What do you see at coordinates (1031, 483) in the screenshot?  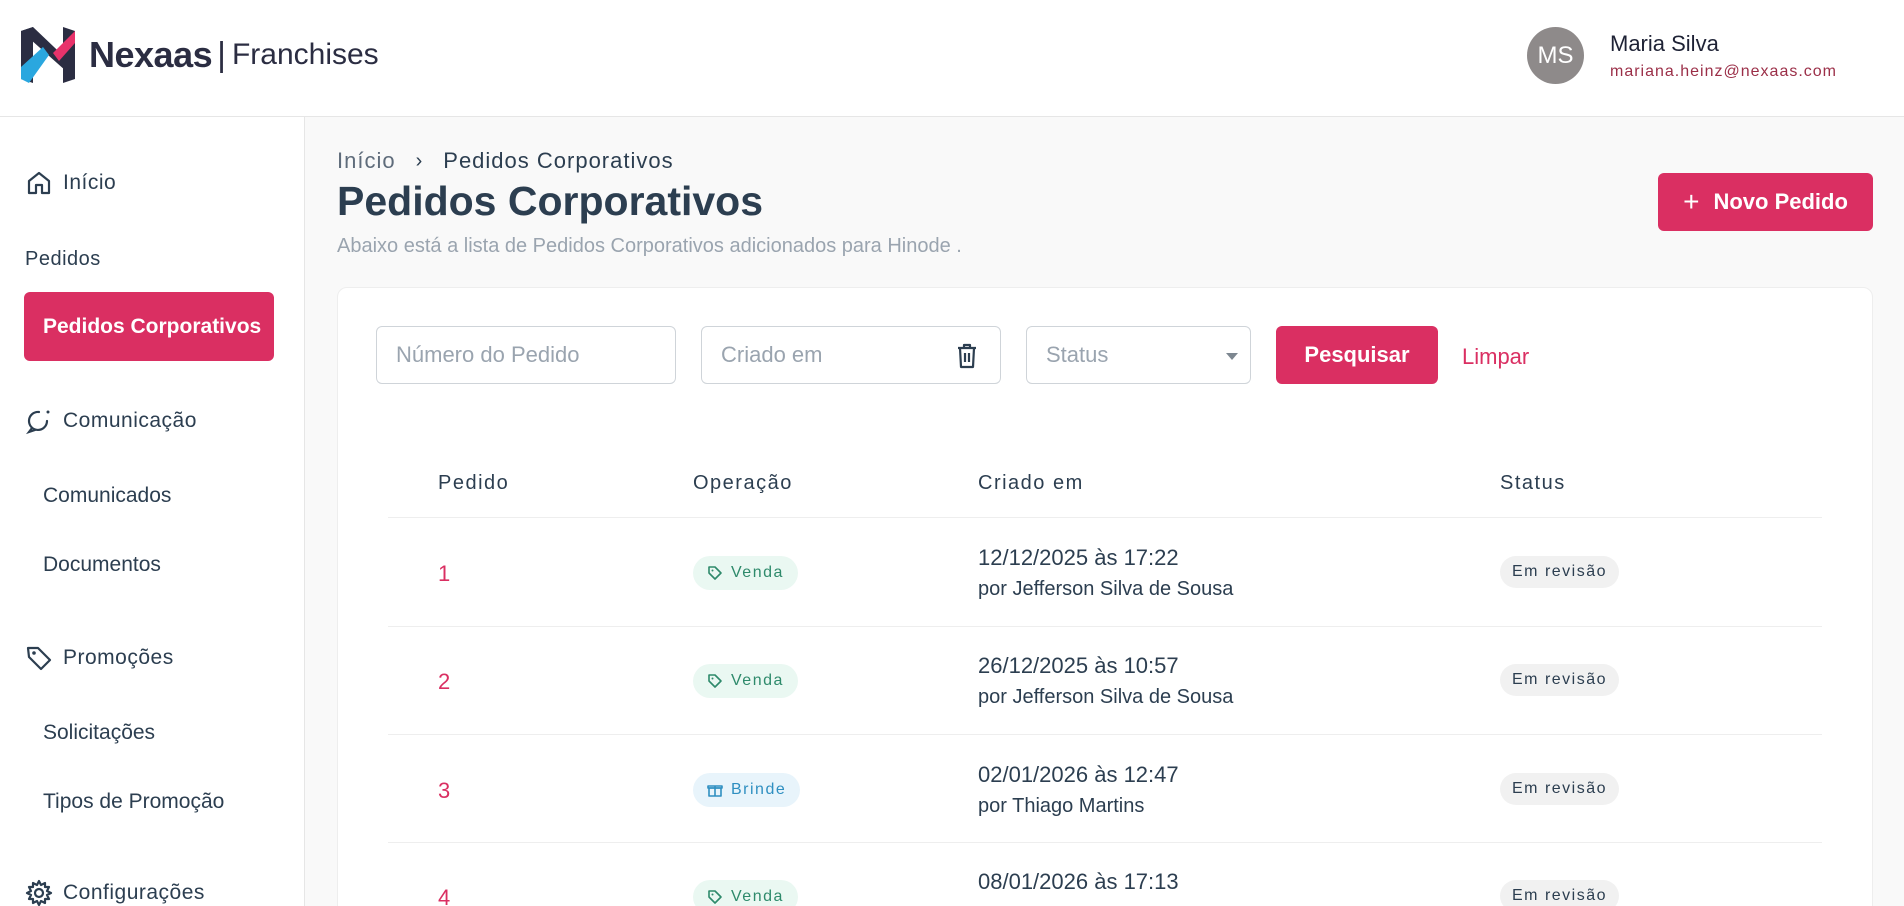 I see `column-header-criado-em: Criado em` at bounding box center [1031, 483].